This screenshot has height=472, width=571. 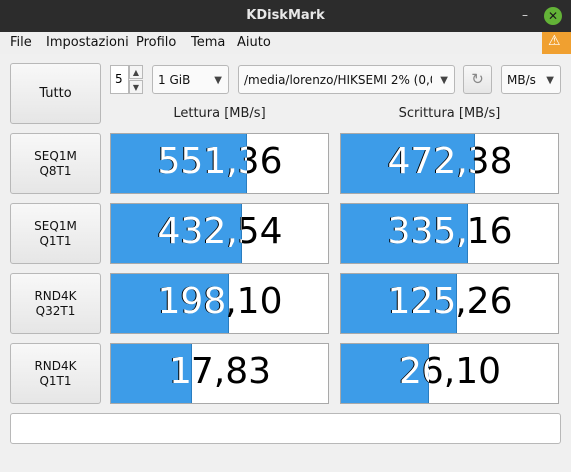 I want to click on refresh-icon: ↻, so click(x=477, y=79).